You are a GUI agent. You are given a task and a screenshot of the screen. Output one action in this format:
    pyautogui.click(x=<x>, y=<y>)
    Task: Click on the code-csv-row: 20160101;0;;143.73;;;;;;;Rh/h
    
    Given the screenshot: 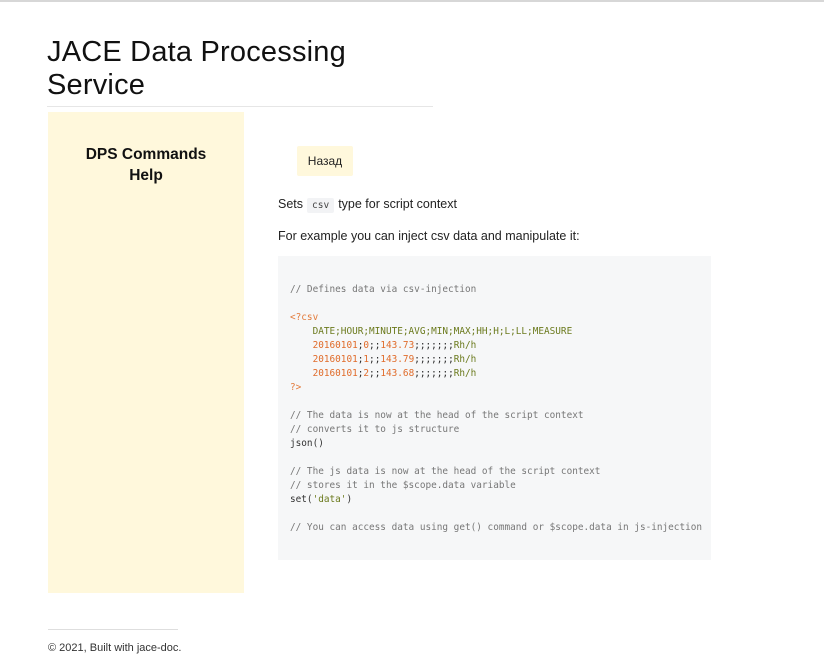 What is the action you would take?
    pyautogui.click(x=394, y=345)
    